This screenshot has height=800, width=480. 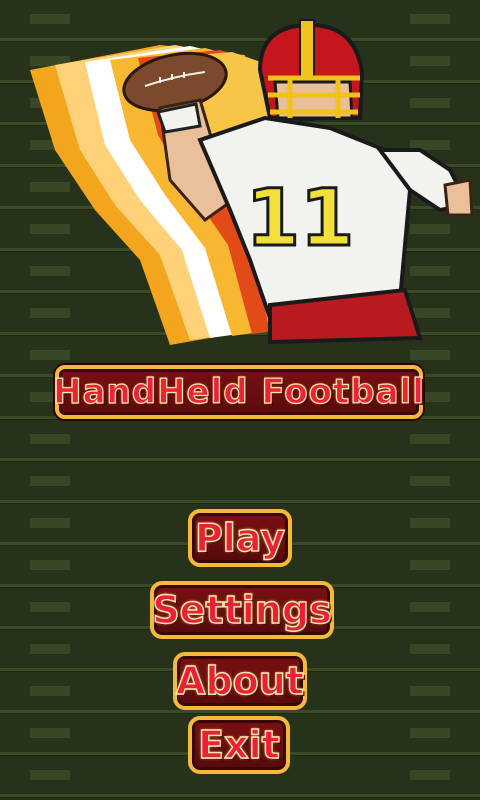 What do you see at coordinates (311, 70) in the screenshot?
I see `helmet-icon` at bounding box center [311, 70].